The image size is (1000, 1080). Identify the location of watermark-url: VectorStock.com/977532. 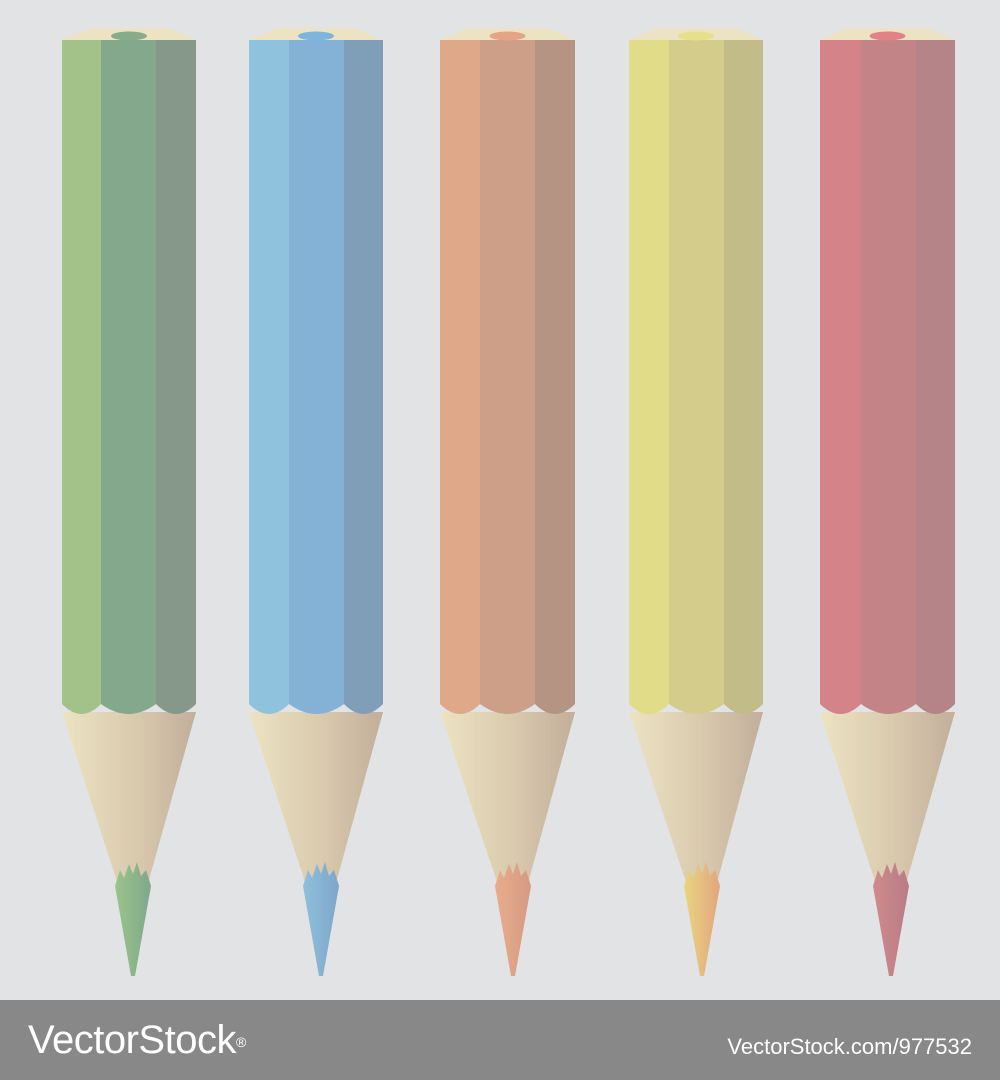
(849, 1046).